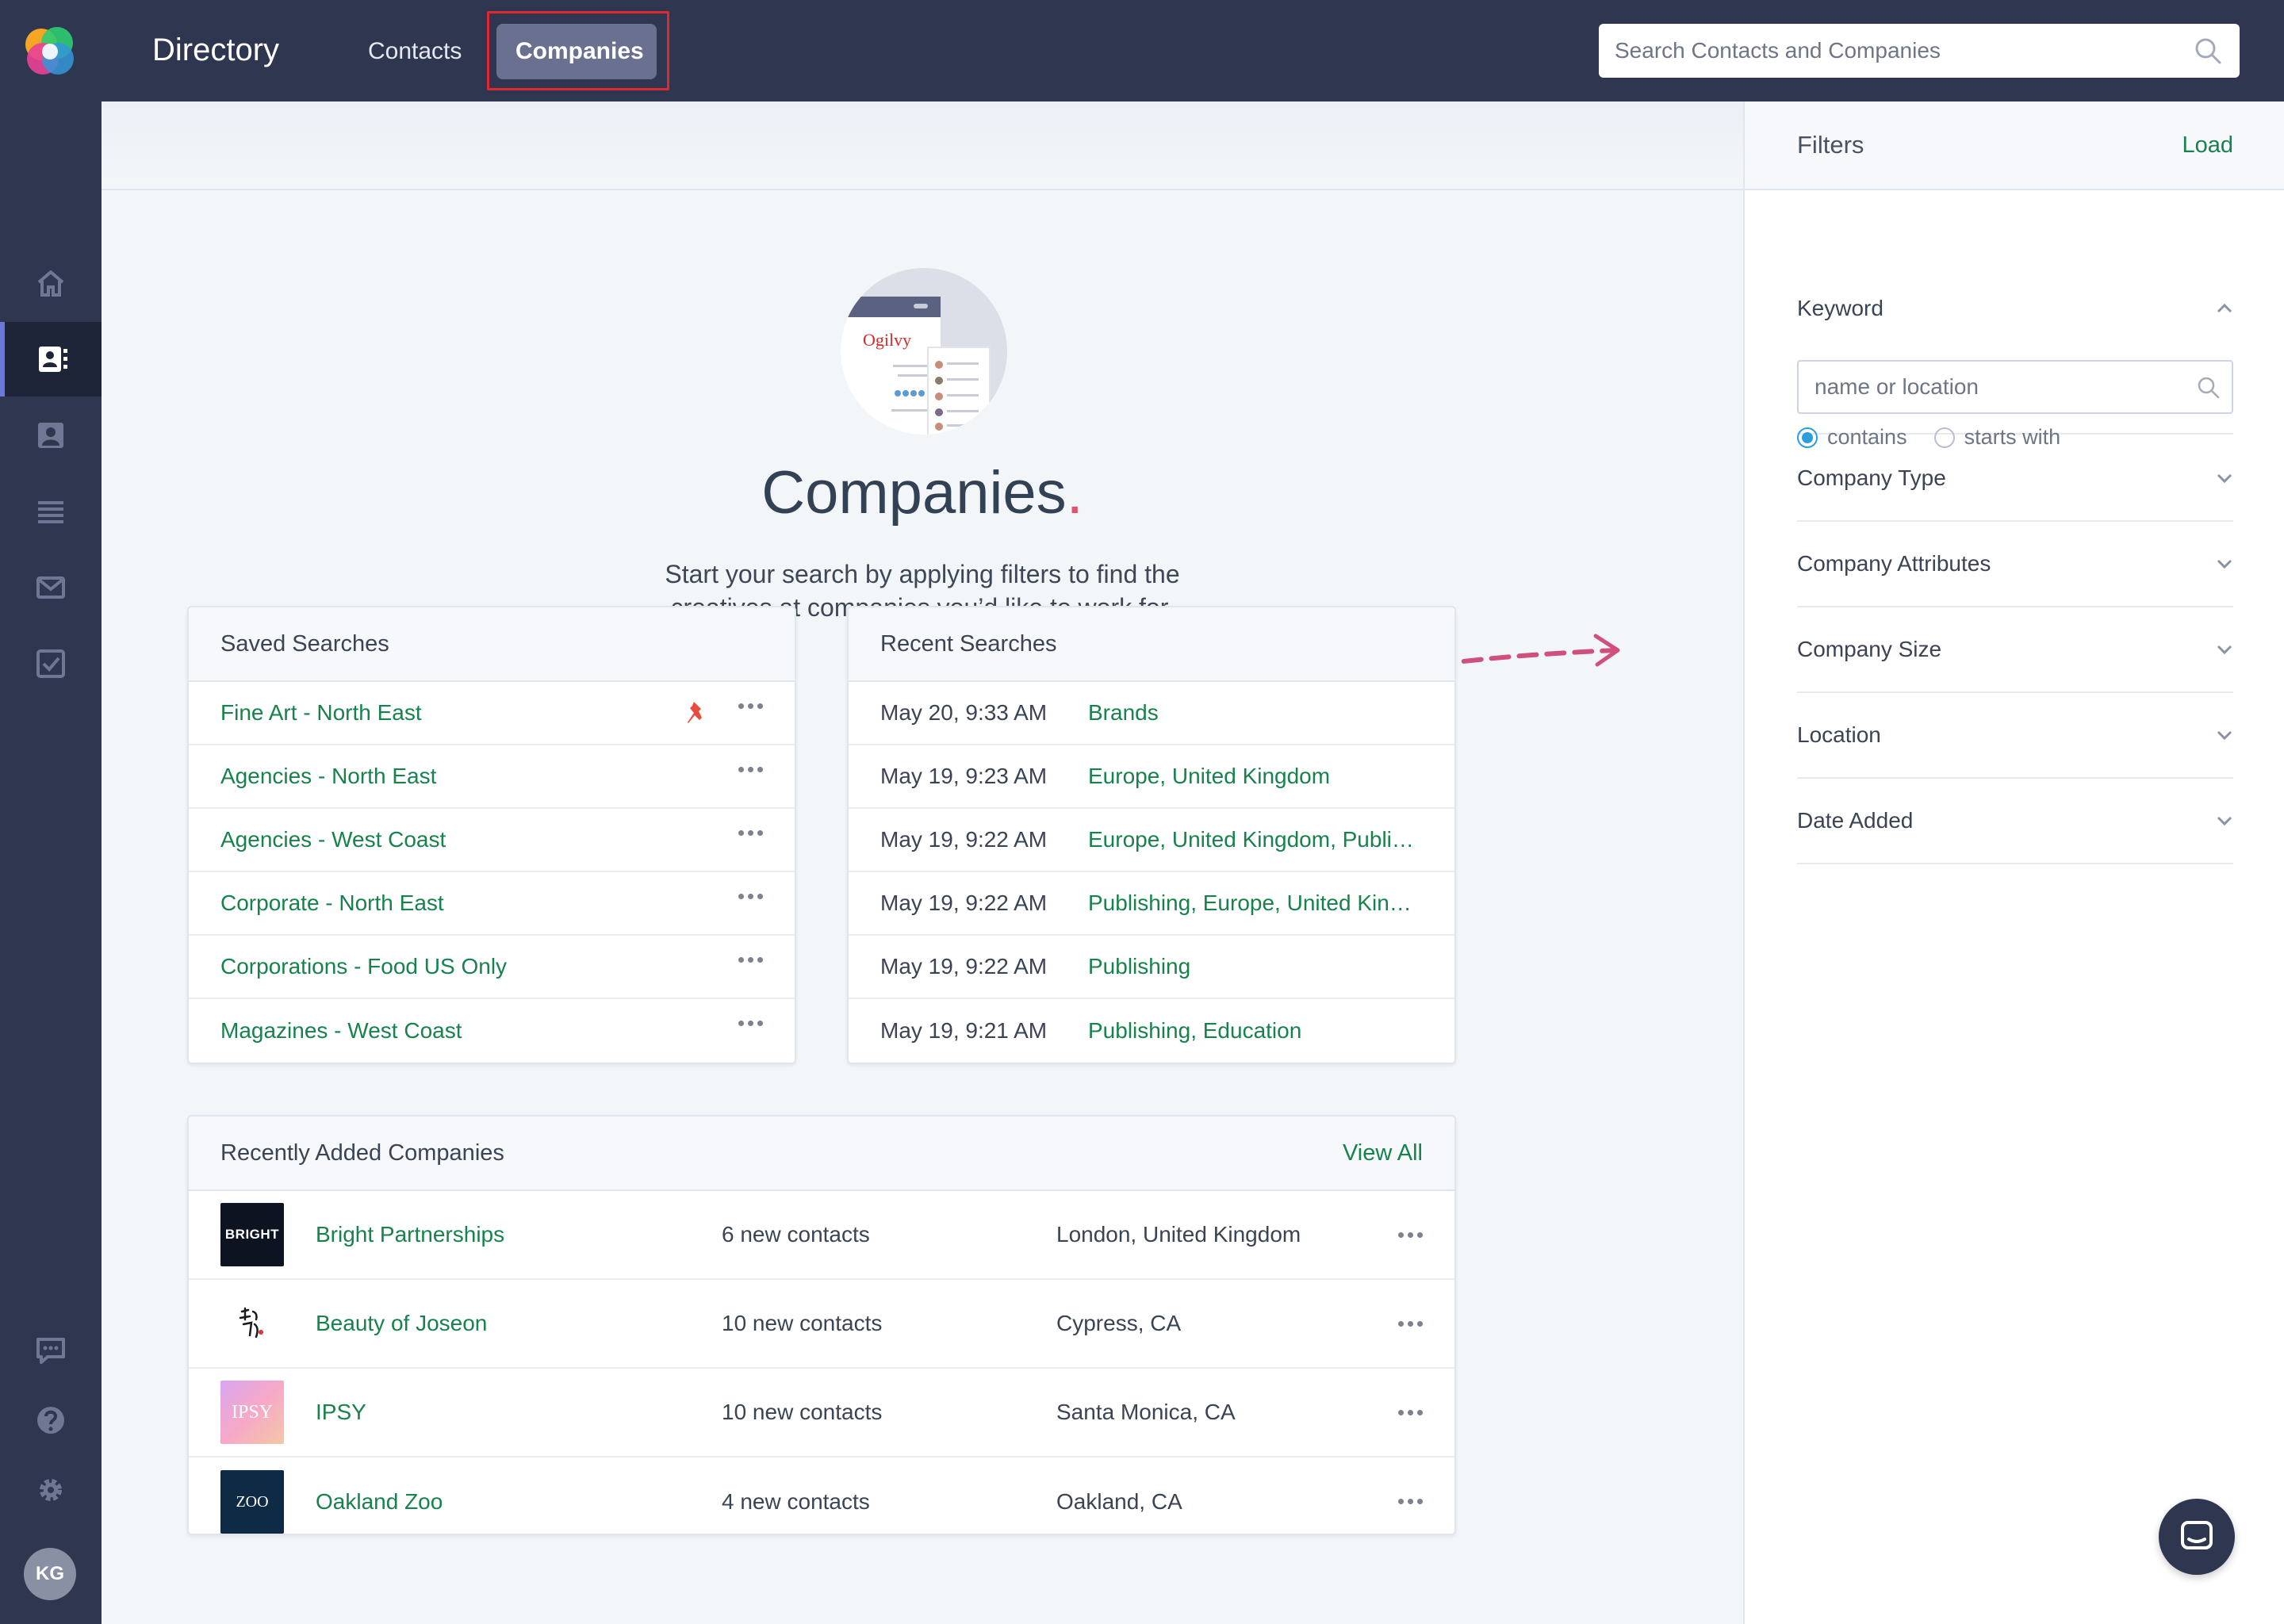 The height and width of the screenshot is (1624, 2284). Describe the element at coordinates (321, 713) in the screenshot. I see `saved-search-link: Fine Art - North East` at that location.